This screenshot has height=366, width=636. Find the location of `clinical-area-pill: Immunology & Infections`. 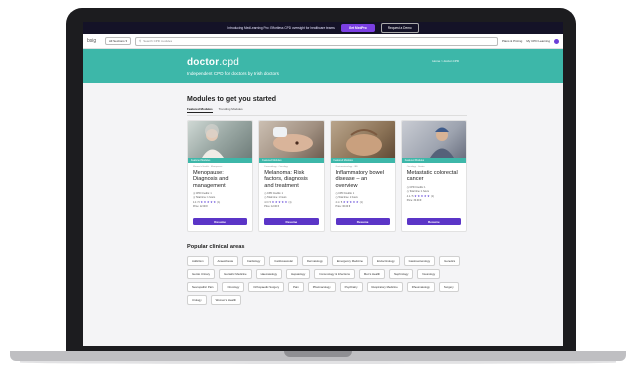

clinical-area-pill: Immunology & Infections is located at coordinates (334, 274).